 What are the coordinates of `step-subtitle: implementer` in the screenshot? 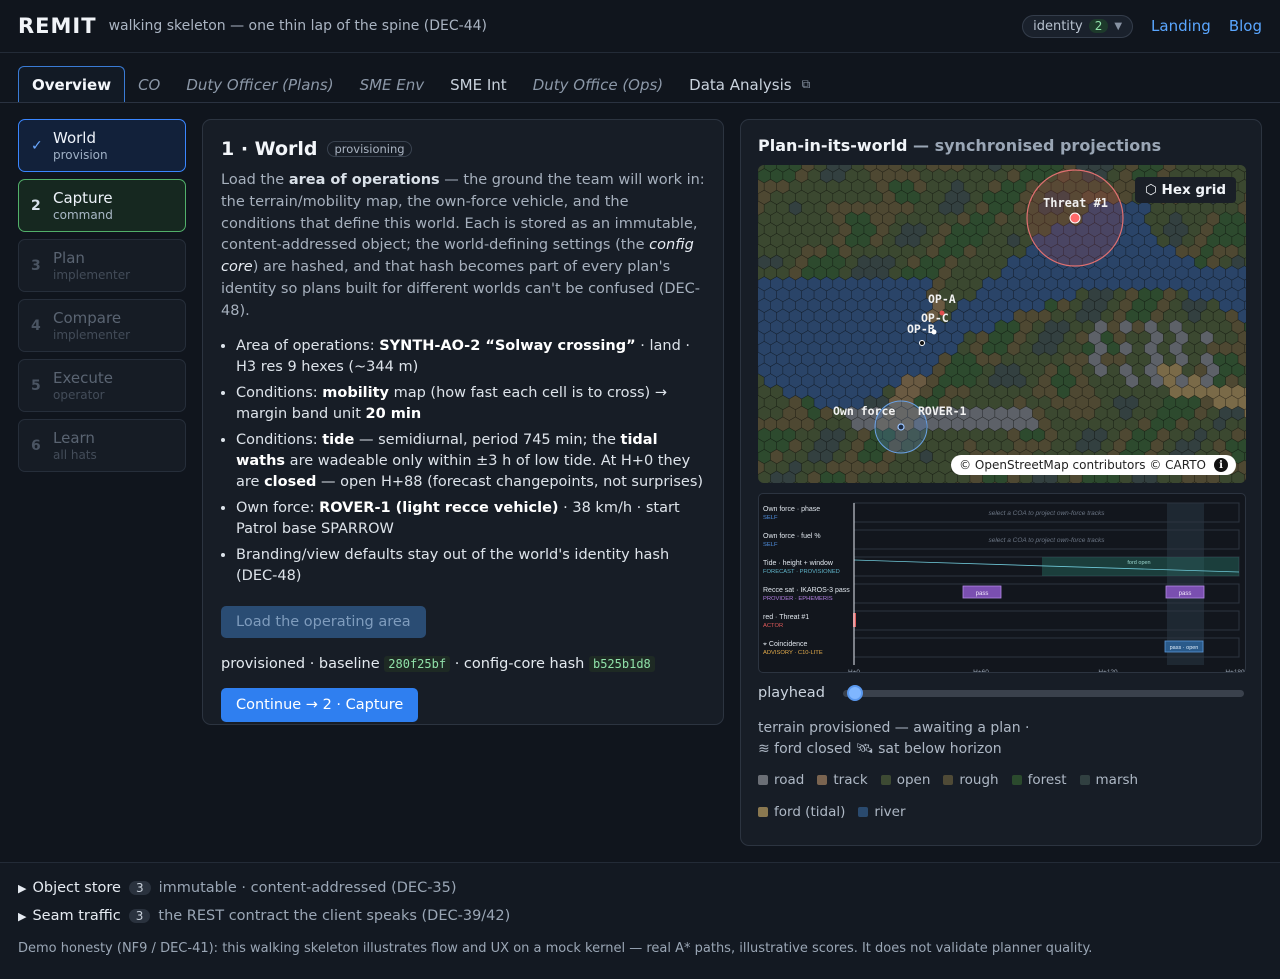 It's located at (92, 335).